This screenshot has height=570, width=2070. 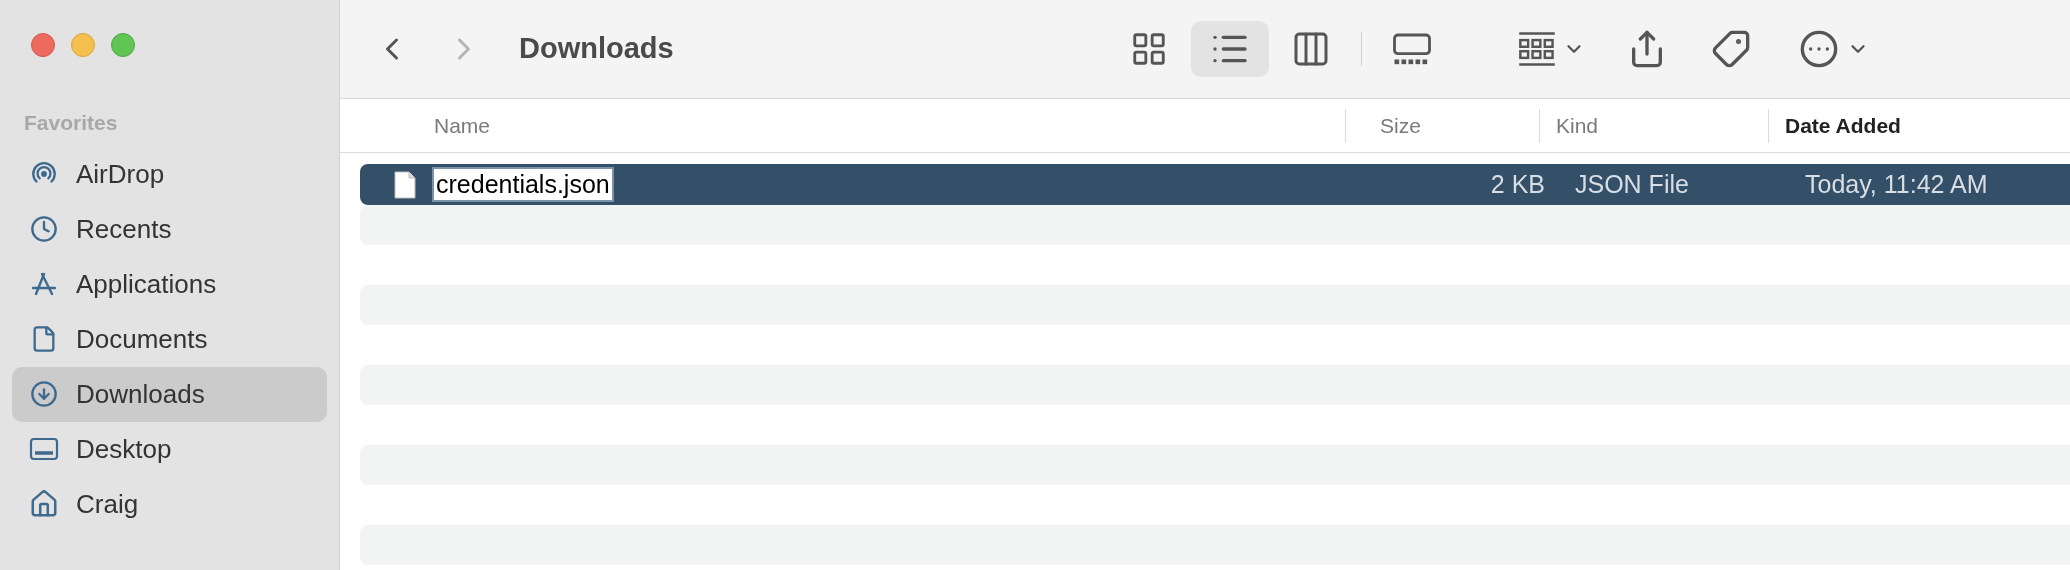 What do you see at coordinates (1517, 184) in the screenshot?
I see `table-cell-text: 2 KB` at bounding box center [1517, 184].